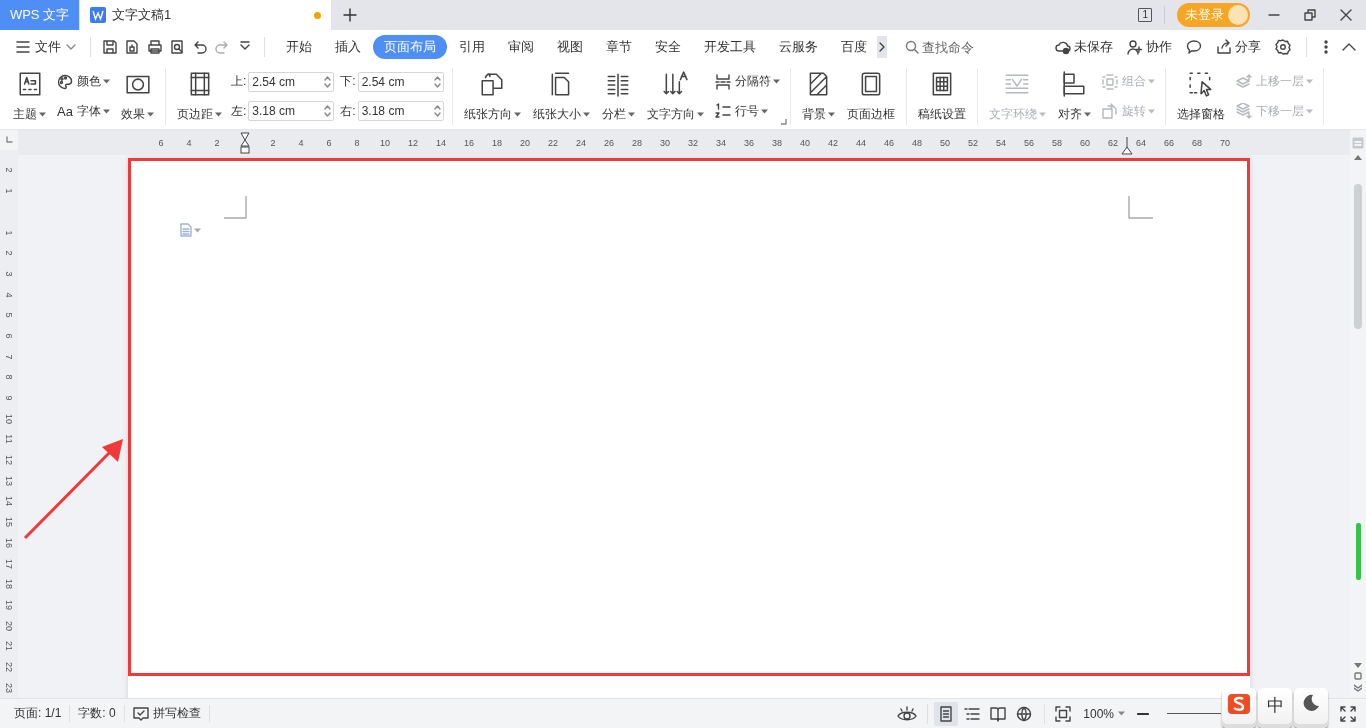 Image resolution: width=1366 pixels, height=728 pixels. What do you see at coordinates (1200, 83) in the screenshot?
I see `selection-pane-icon` at bounding box center [1200, 83].